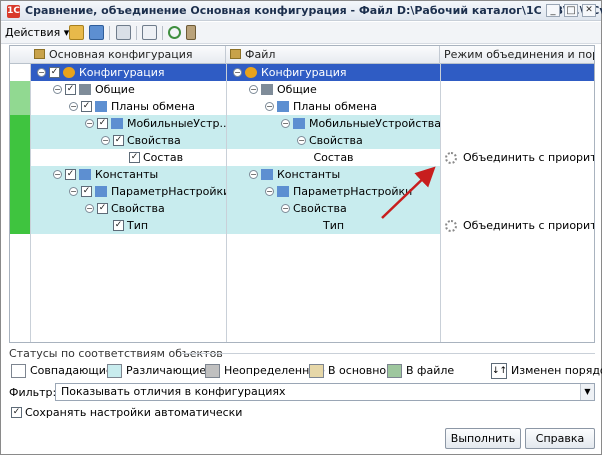 The height and width of the screenshot is (455, 602). Describe the element at coordinates (325, 392) in the screenshot. I see `filter-select: Показывать отличия в конфигурациях ▼` at that location.